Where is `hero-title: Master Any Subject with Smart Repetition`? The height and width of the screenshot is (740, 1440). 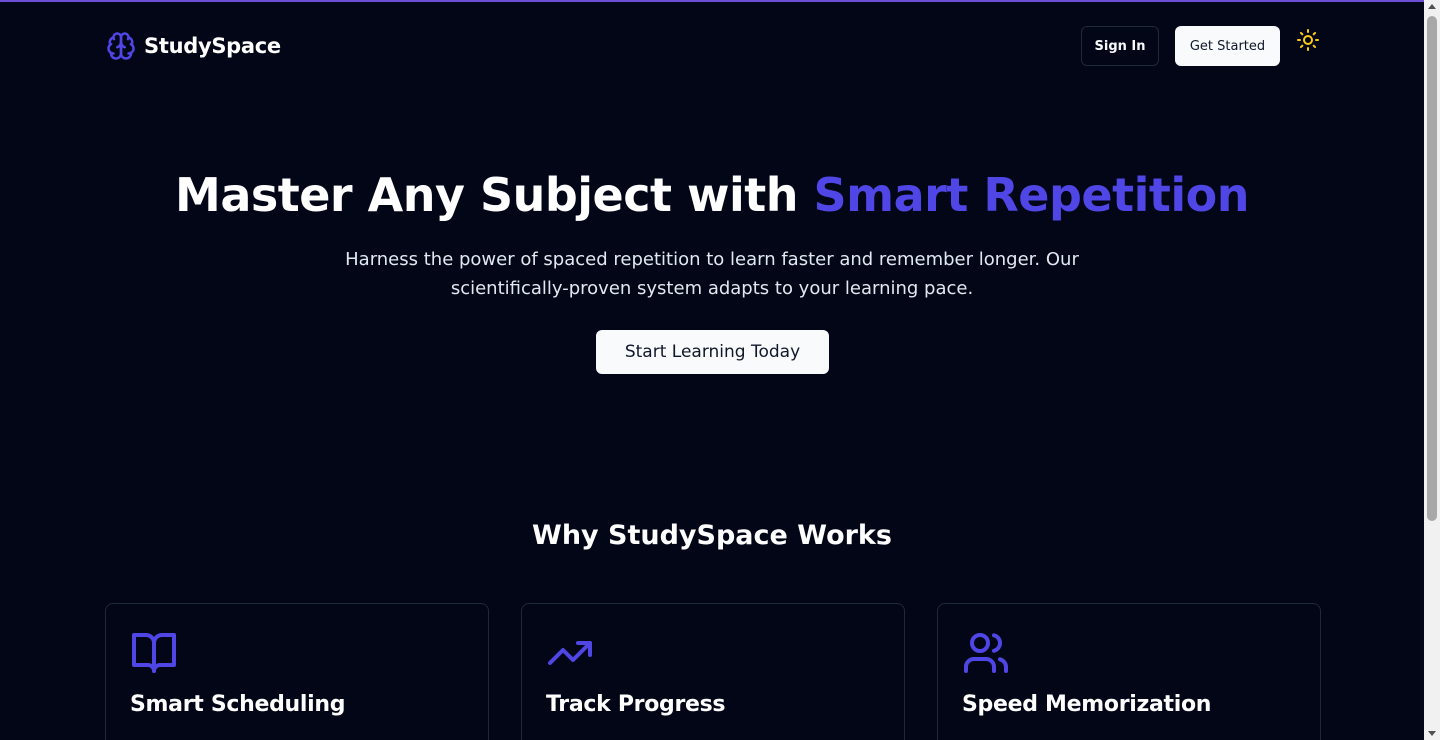 hero-title: Master Any Subject with Smart Repetition is located at coordinates (712, 195).